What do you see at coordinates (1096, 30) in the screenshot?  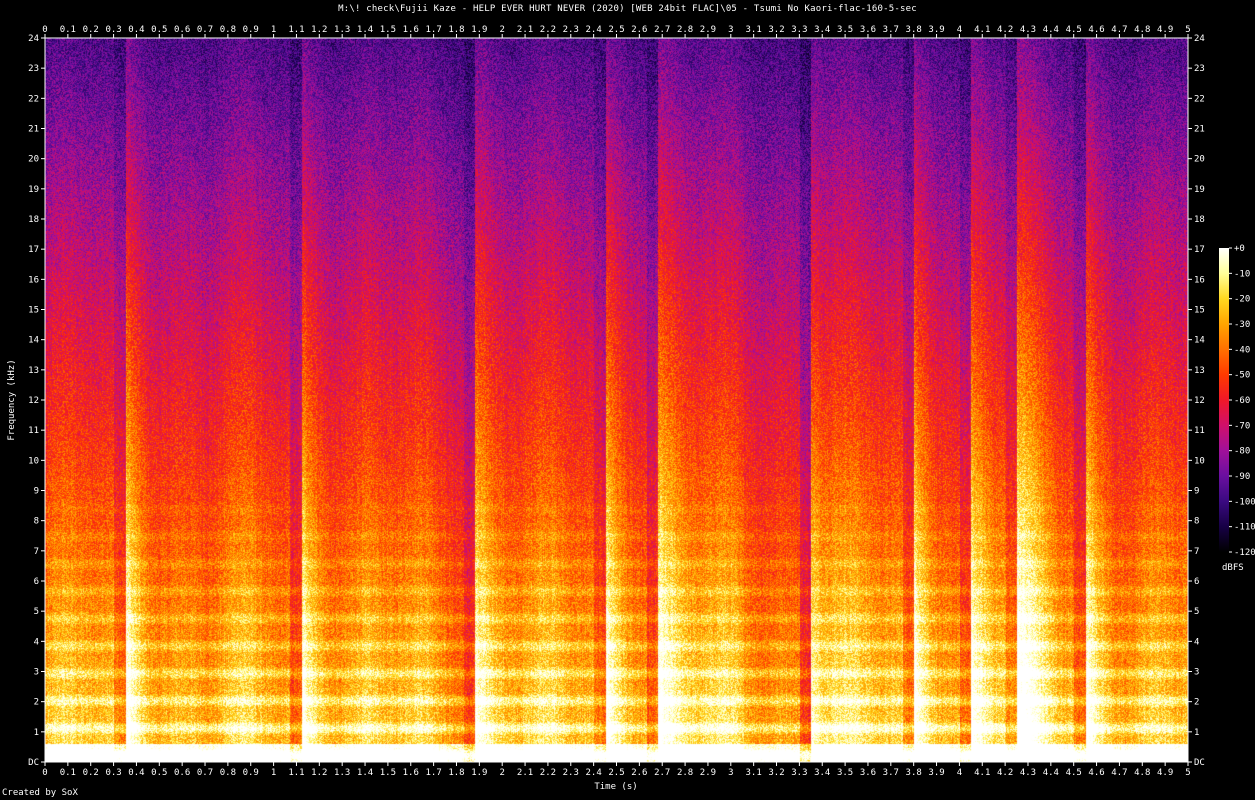 I see `x-tick-label: 4.6` at bounding box center [1096, 30].